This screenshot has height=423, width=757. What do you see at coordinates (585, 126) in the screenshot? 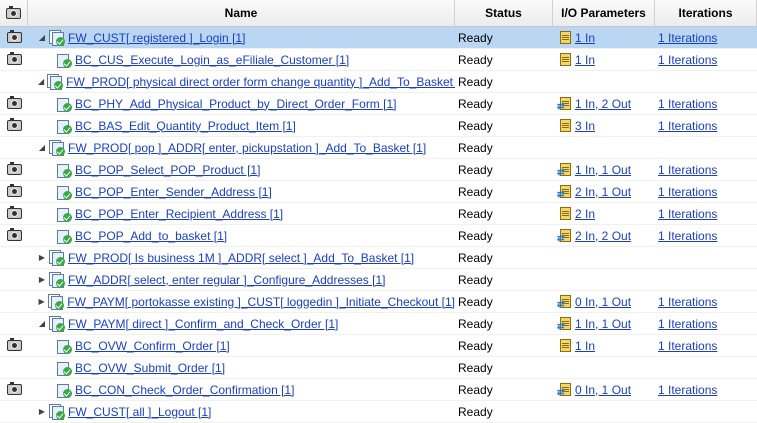
I see `io-parameters-link: 3 In` at bounding box center [585, 126].